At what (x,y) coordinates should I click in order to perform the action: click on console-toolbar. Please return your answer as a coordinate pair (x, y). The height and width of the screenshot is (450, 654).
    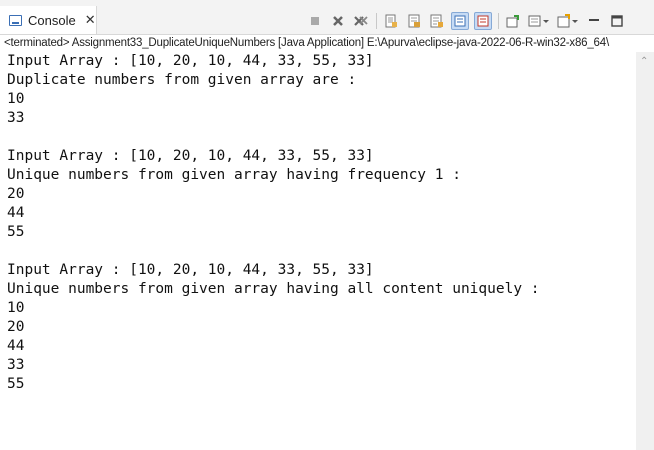
    Looking at the image, I should click on (468, 21).